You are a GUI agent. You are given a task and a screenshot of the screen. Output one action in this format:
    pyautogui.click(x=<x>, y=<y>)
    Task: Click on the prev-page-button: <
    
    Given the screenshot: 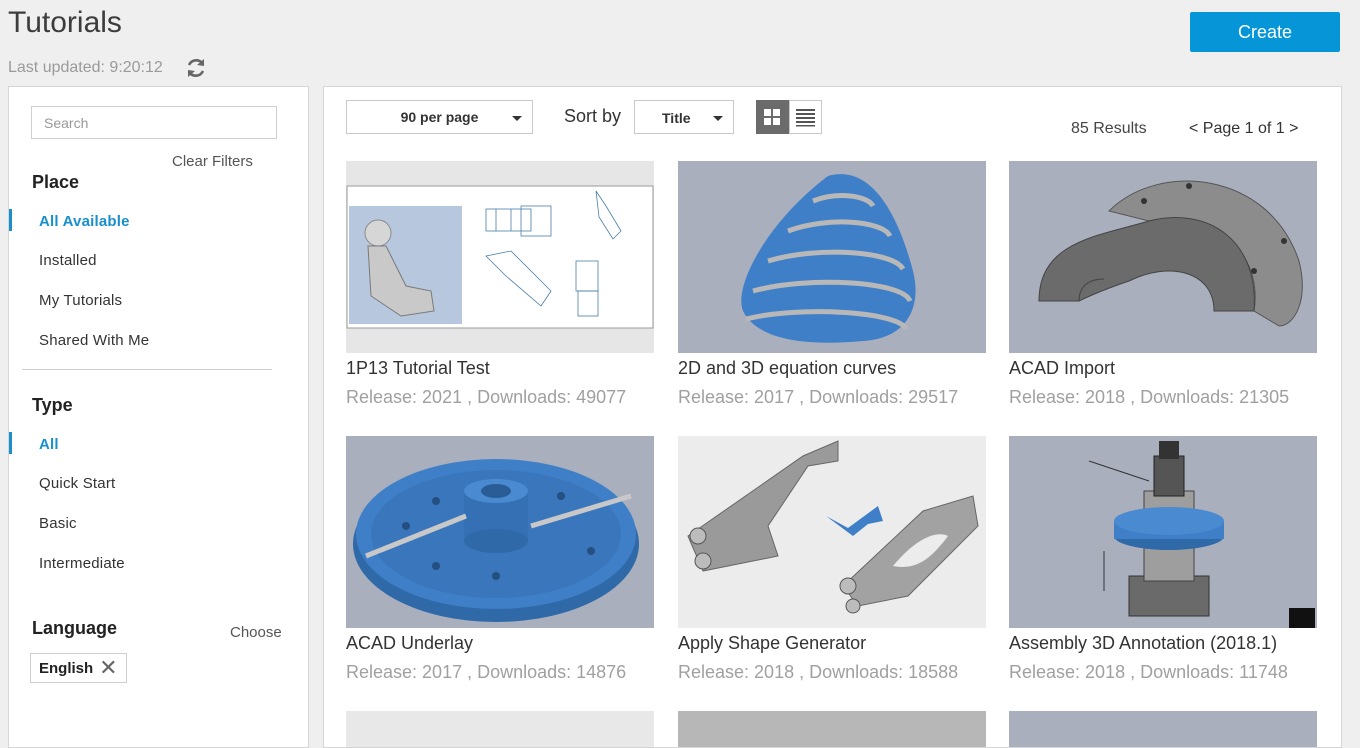 What is the action you would take?
    pyautogui.click(x=1193, y=128)
    